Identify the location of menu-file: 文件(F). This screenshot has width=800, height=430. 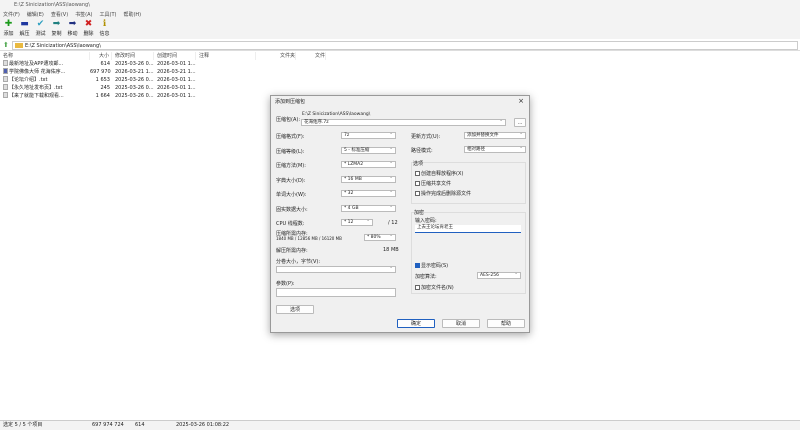
(11, 15).